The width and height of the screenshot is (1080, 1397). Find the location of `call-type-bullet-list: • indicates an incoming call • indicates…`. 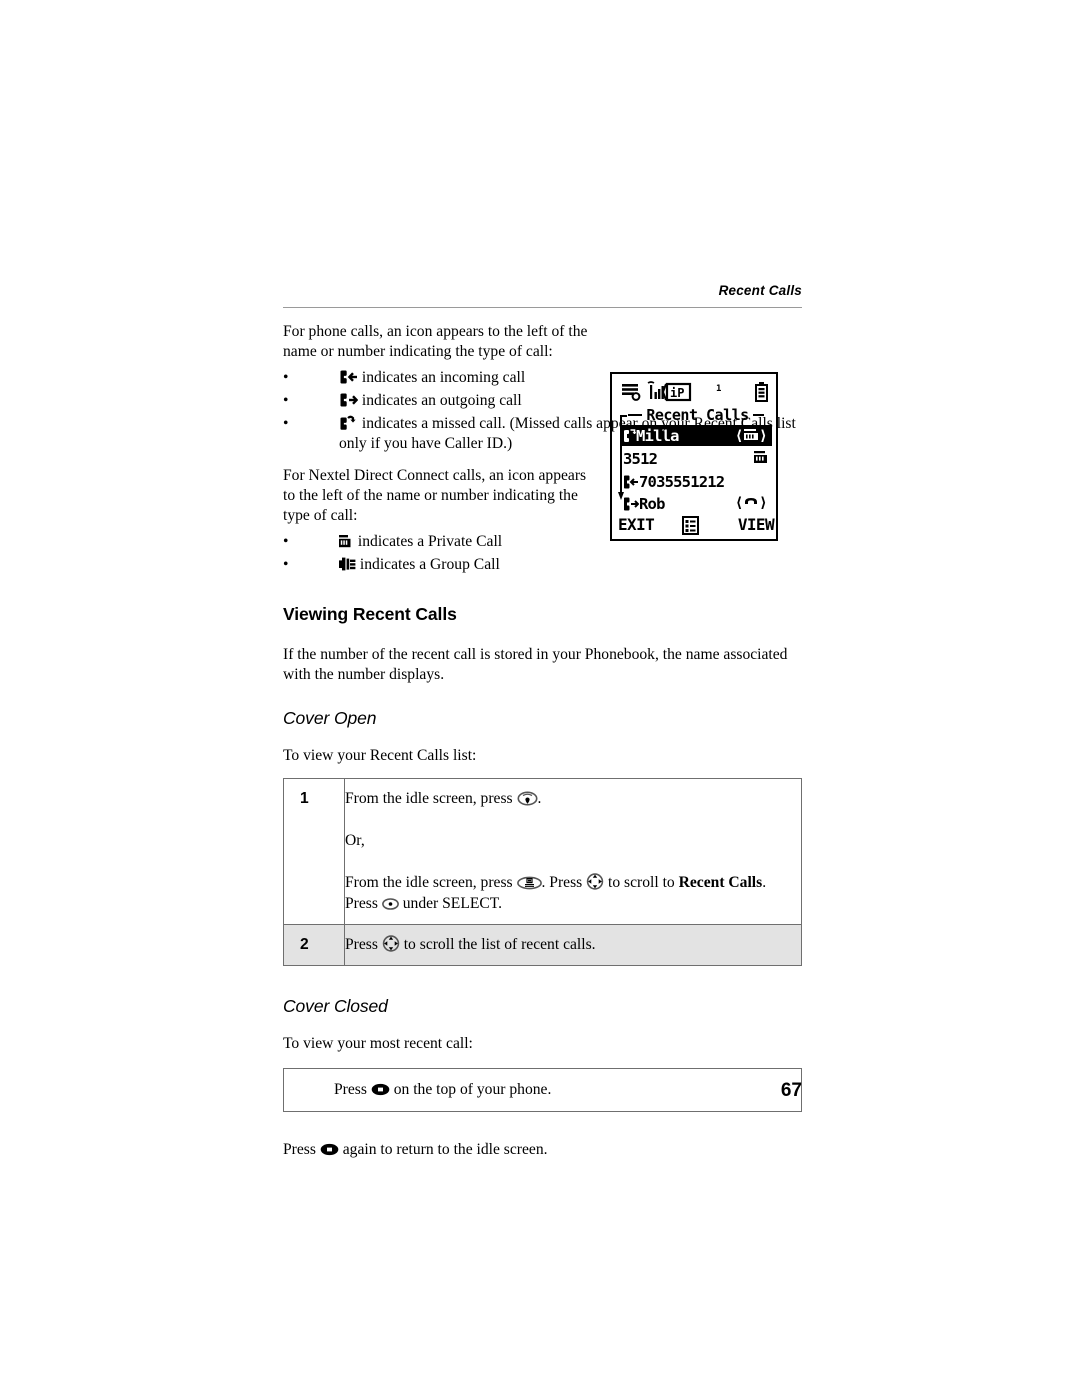

call-type-bullet-list: • indicates an incoming call • indicates… is located at coordinates (542, 410).